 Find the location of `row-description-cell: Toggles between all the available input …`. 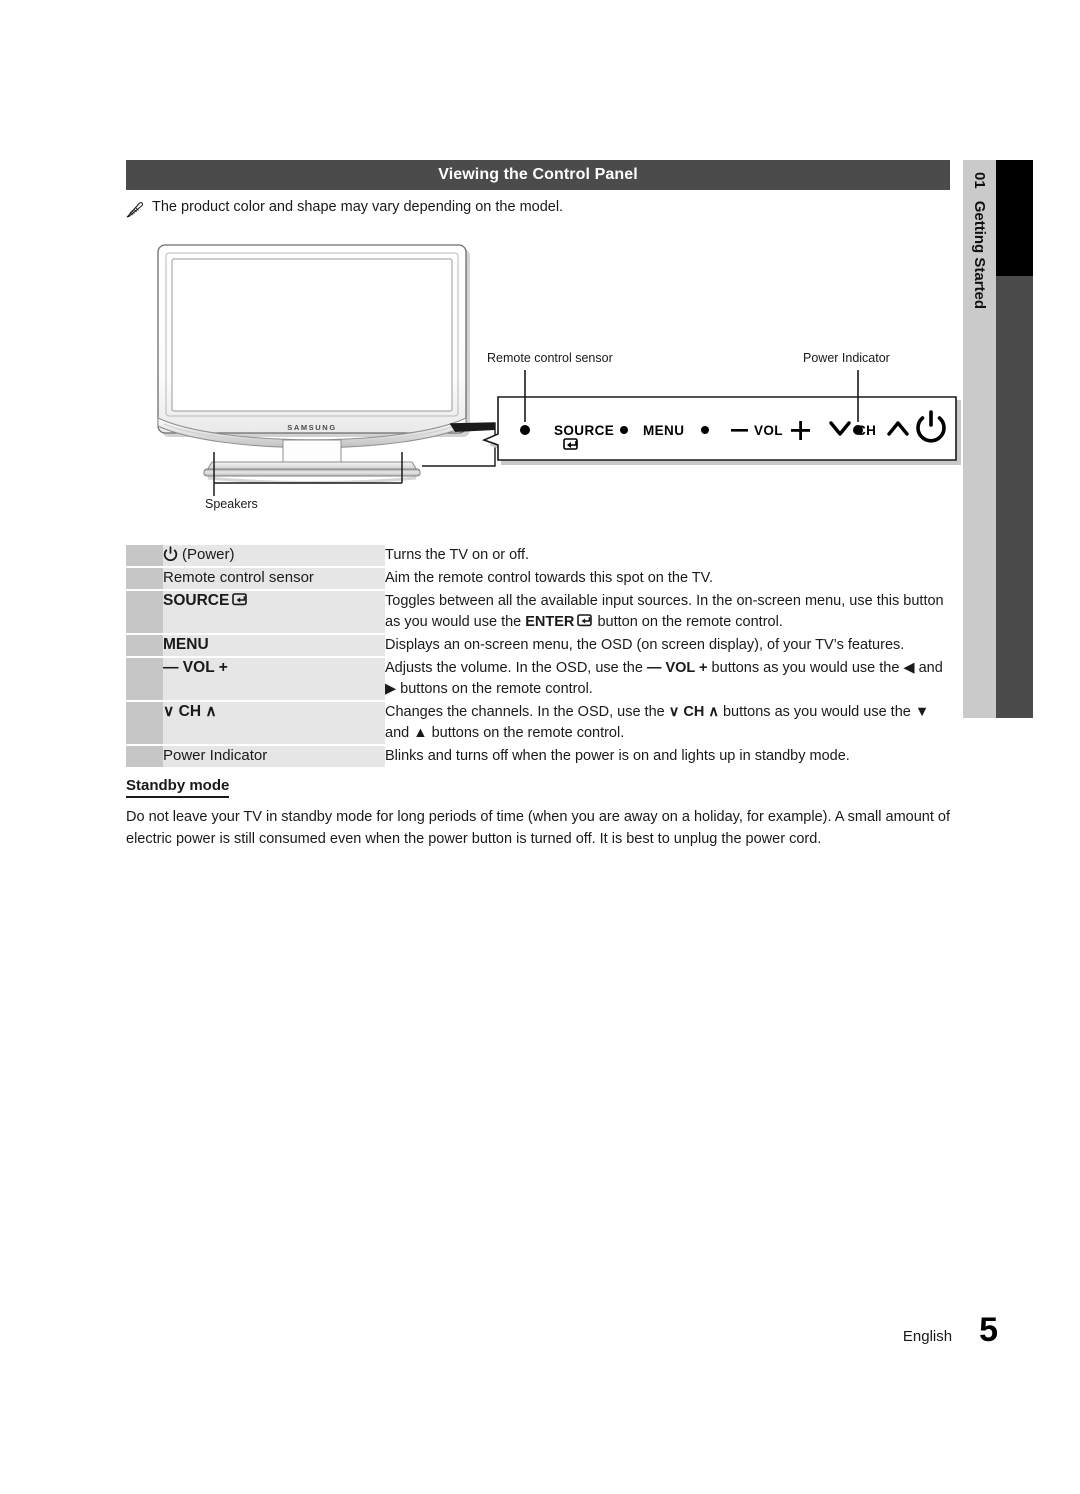

row-description-cell: Toggles between all the available input … is located at coordinates (667, 612).